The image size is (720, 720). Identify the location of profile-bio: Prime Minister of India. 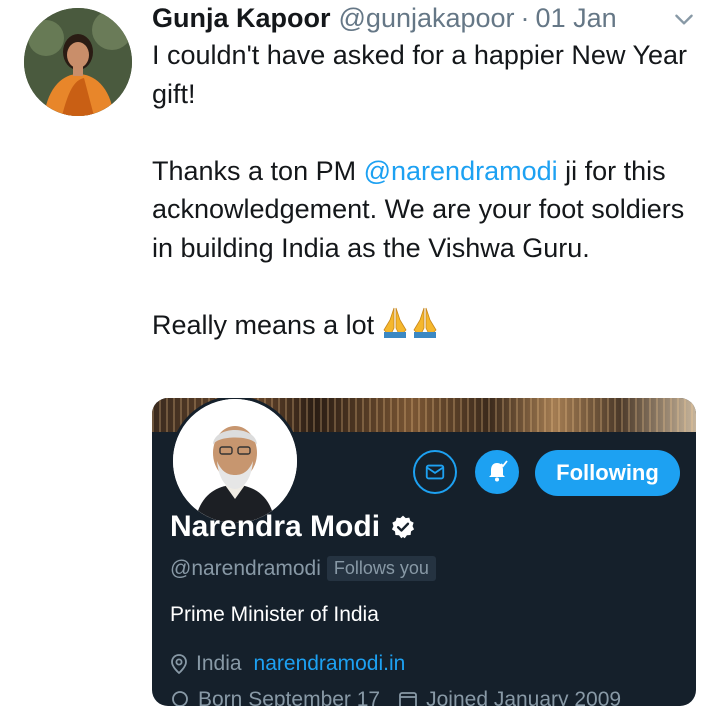
(274, 614).